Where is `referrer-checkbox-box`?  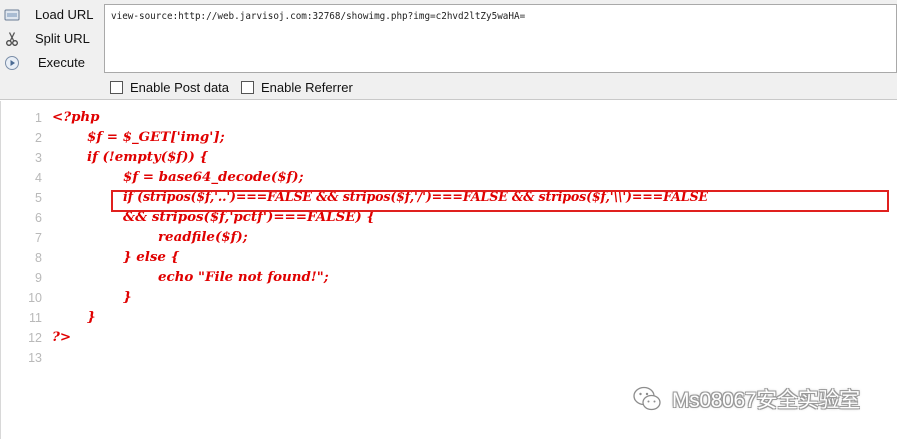
referrer-checkbox-box is located at coordinates (247, 87).